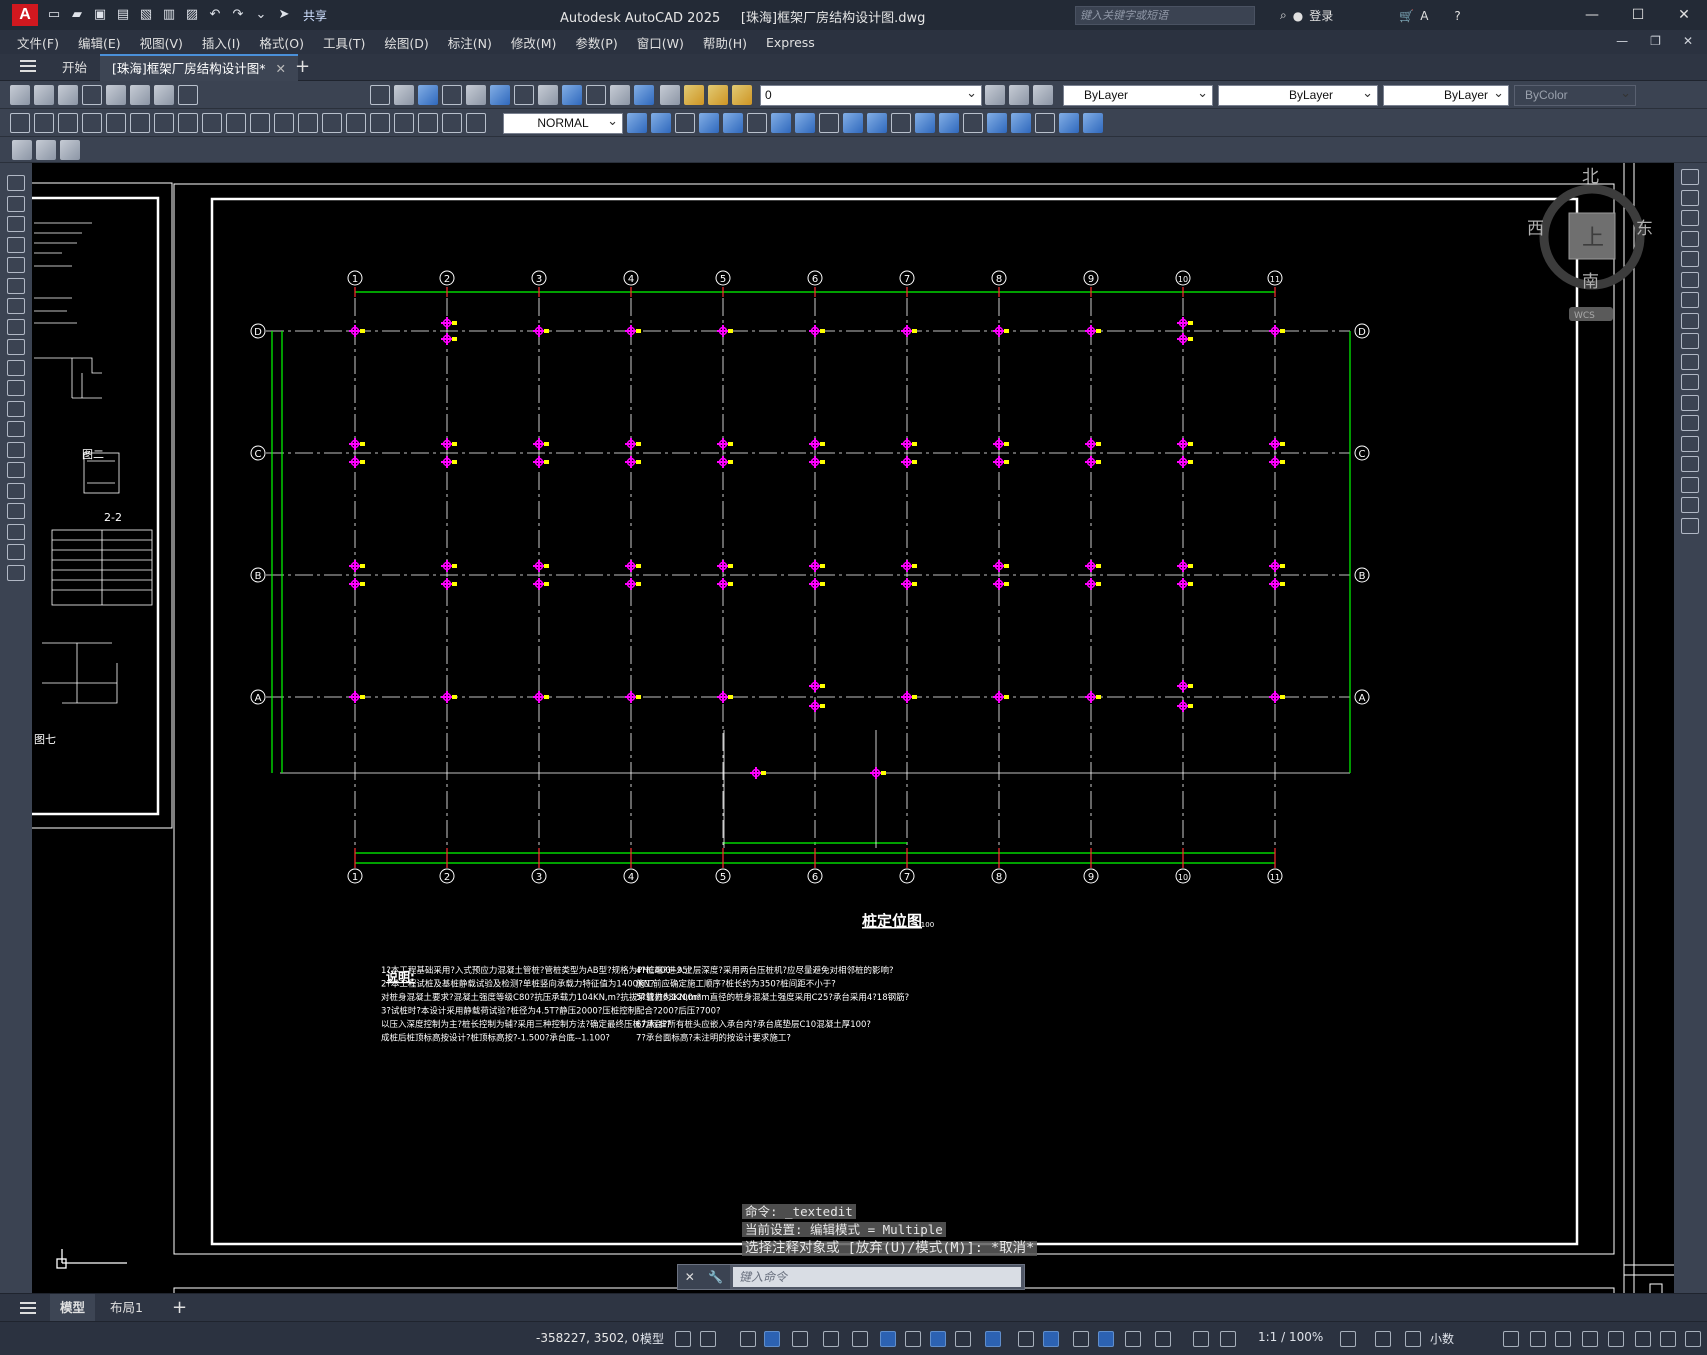  What do you see at coordinates (164, 123) in the screenshot?
I see `diameter-dim-icon` at bounding box center [164, 123].